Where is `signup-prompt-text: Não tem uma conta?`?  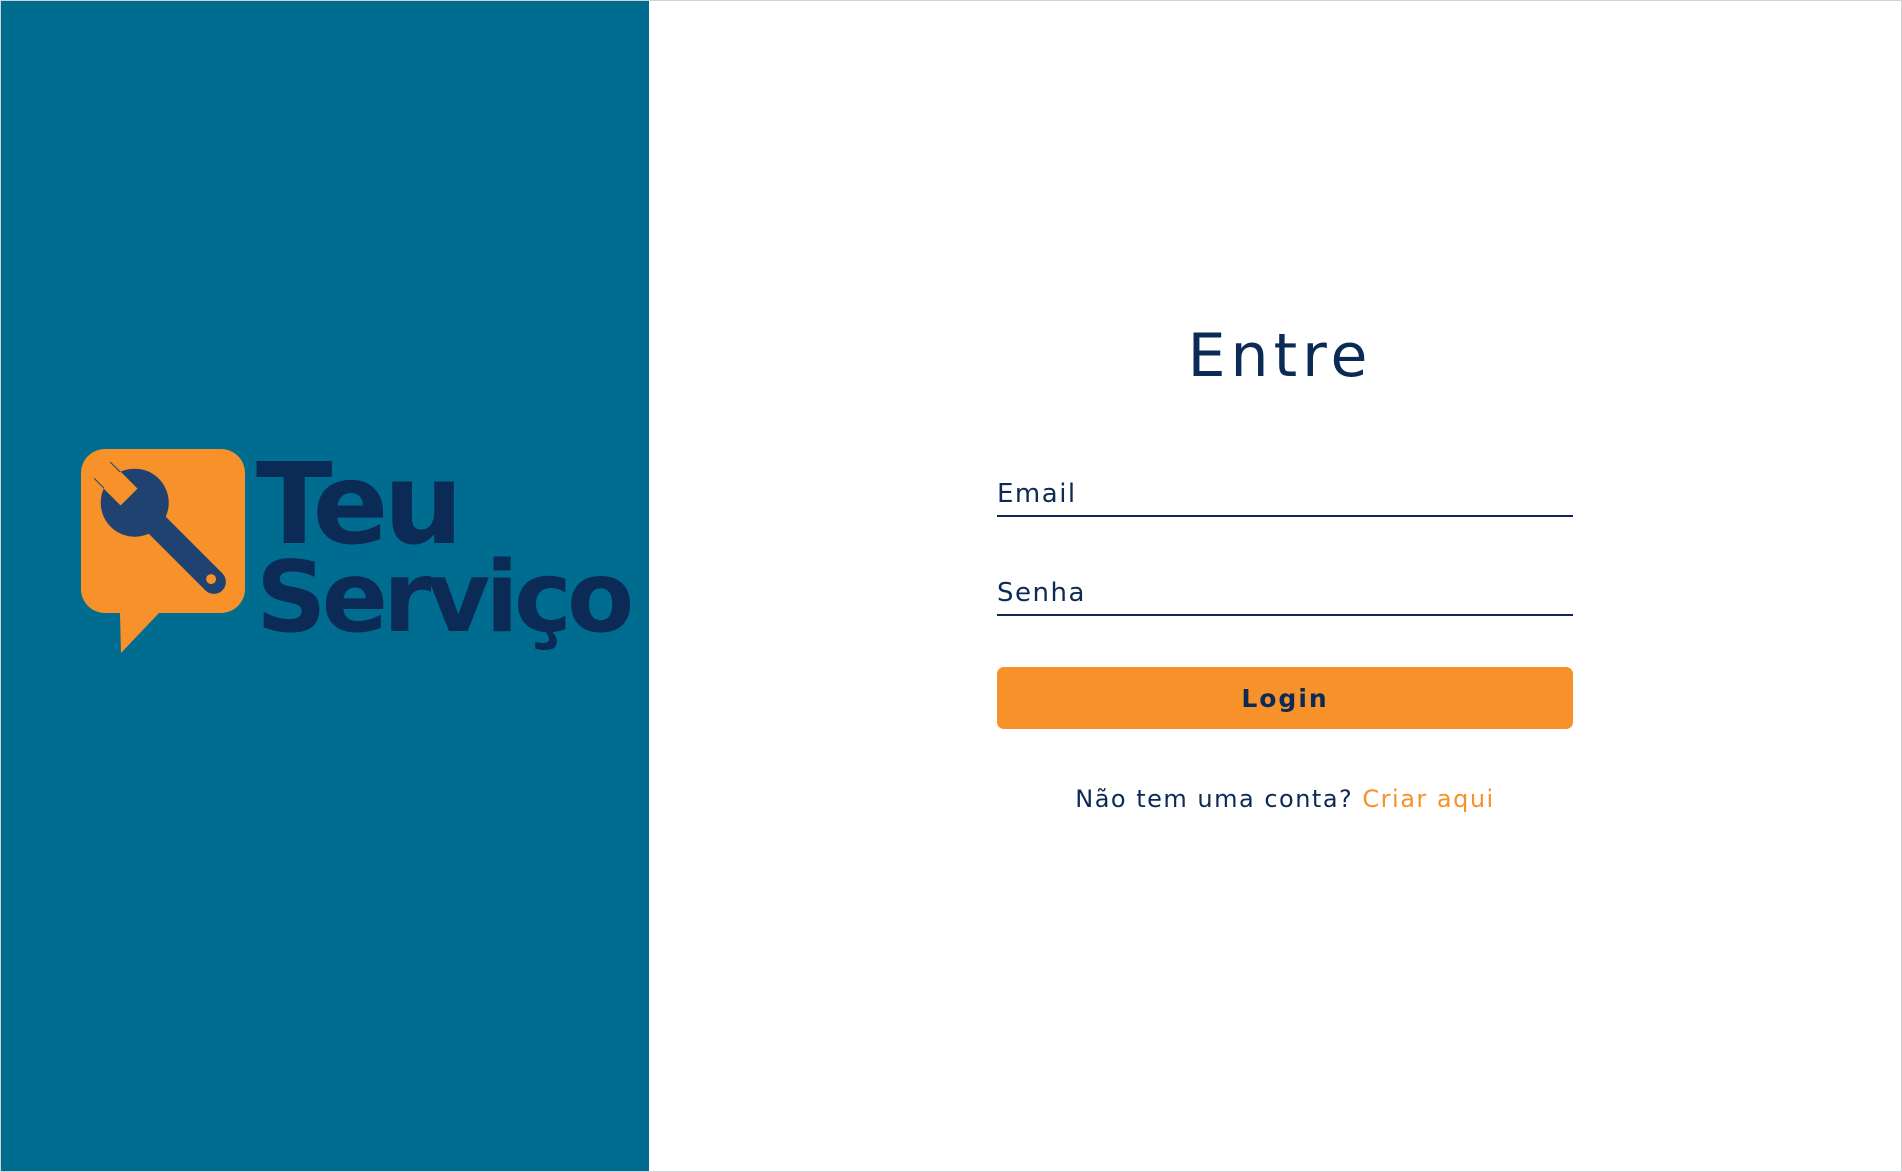
signup-prompt-text: Não tem uma conta? is located at coordinates (1219, 799).